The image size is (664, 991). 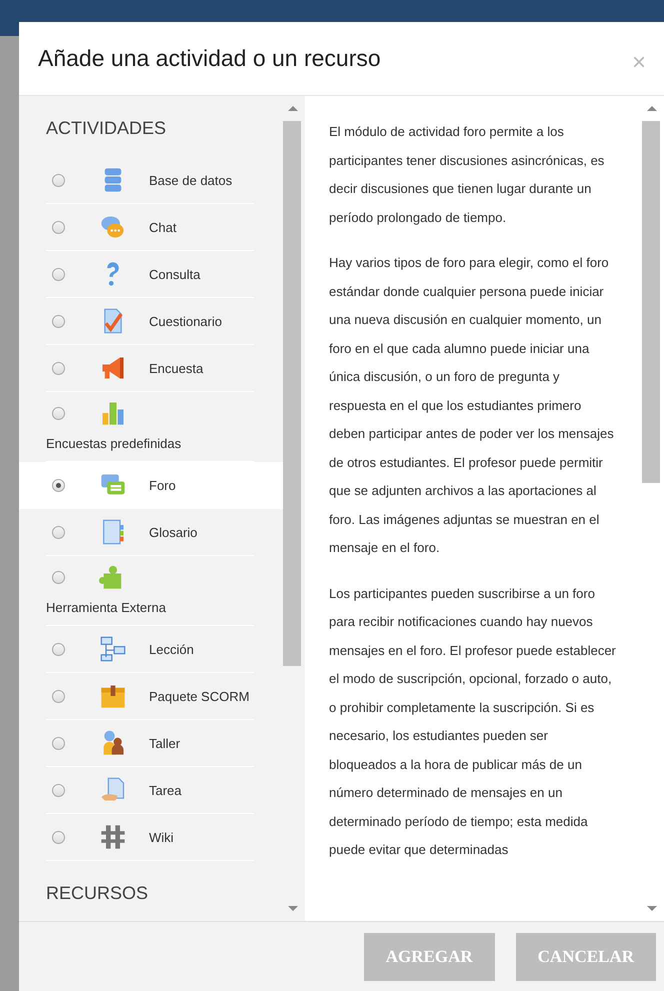 I want to click on activity-option: Taller, so click(x=151, y=744).